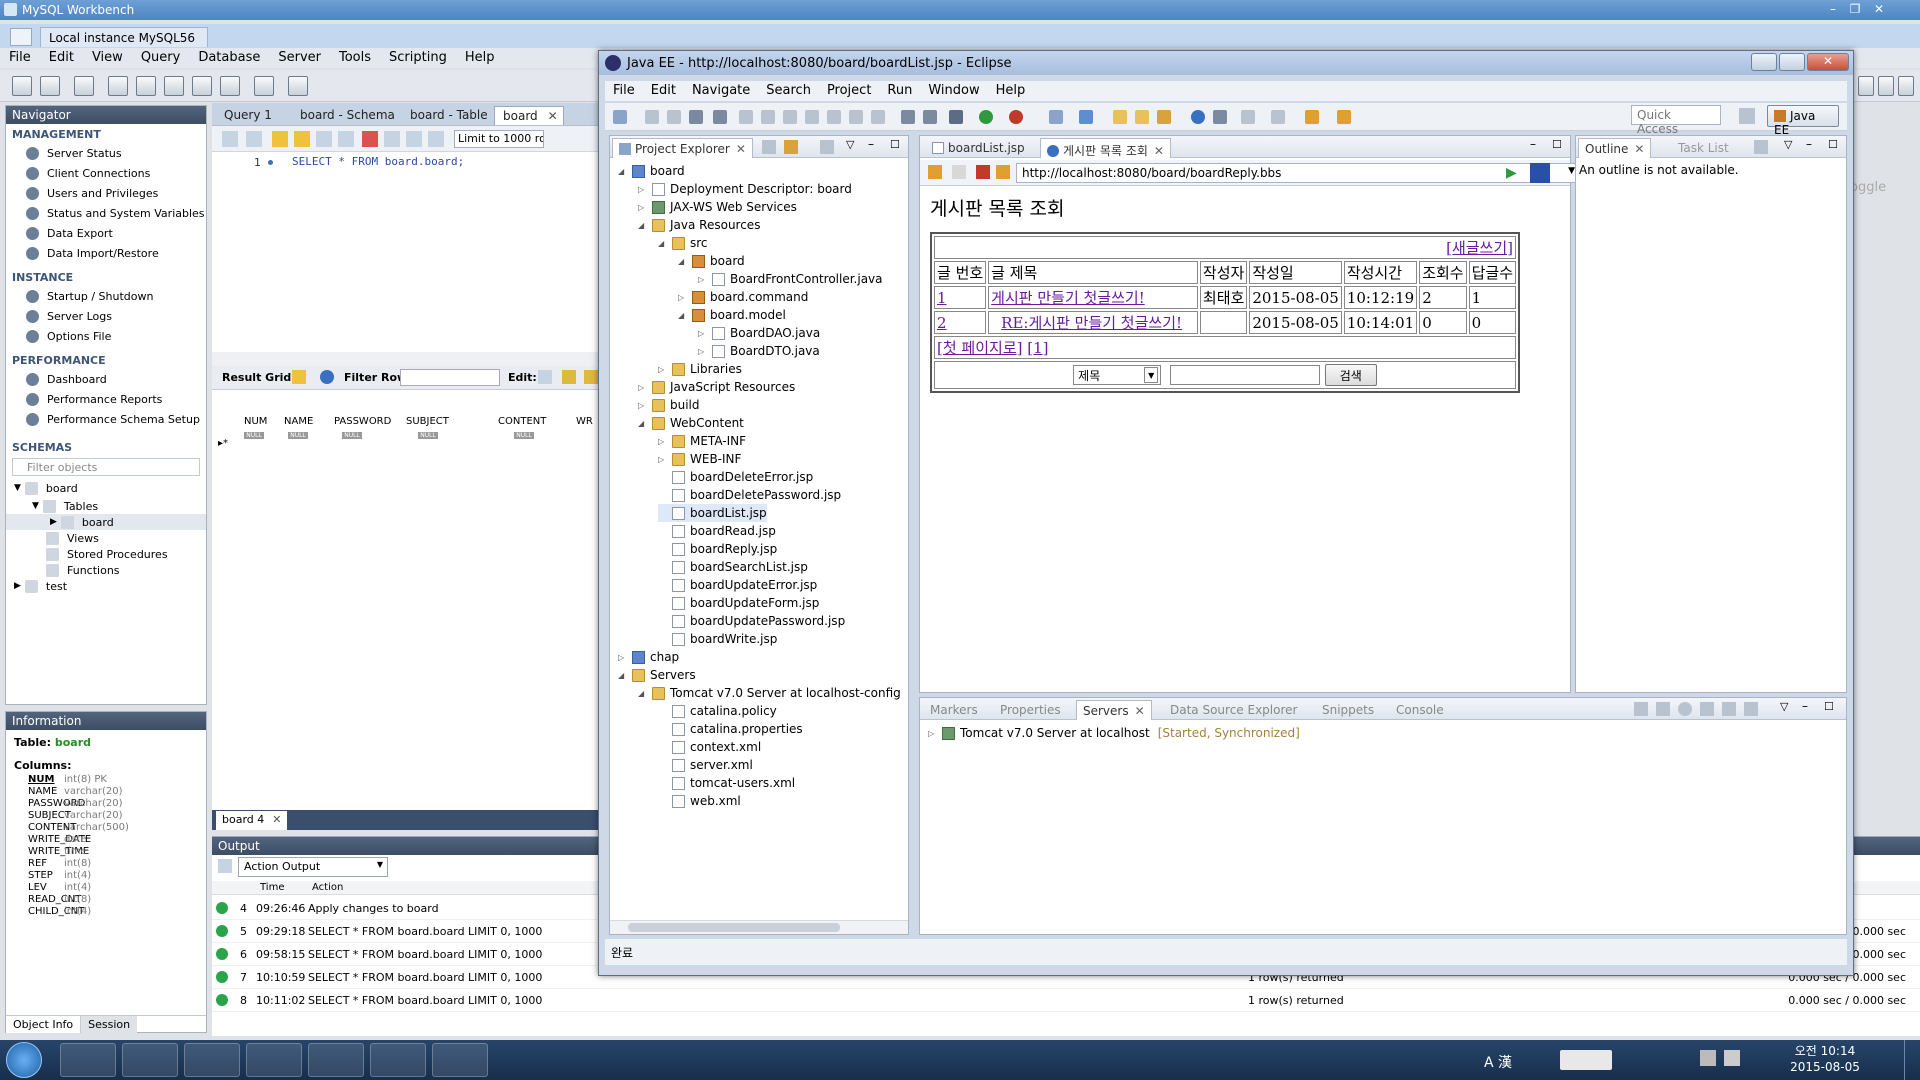  What do you see at coordinates (759, 333) in the screenshot?
I see `tree-item: ▷ BoardDAO.java` at bounding box center [759, 333].